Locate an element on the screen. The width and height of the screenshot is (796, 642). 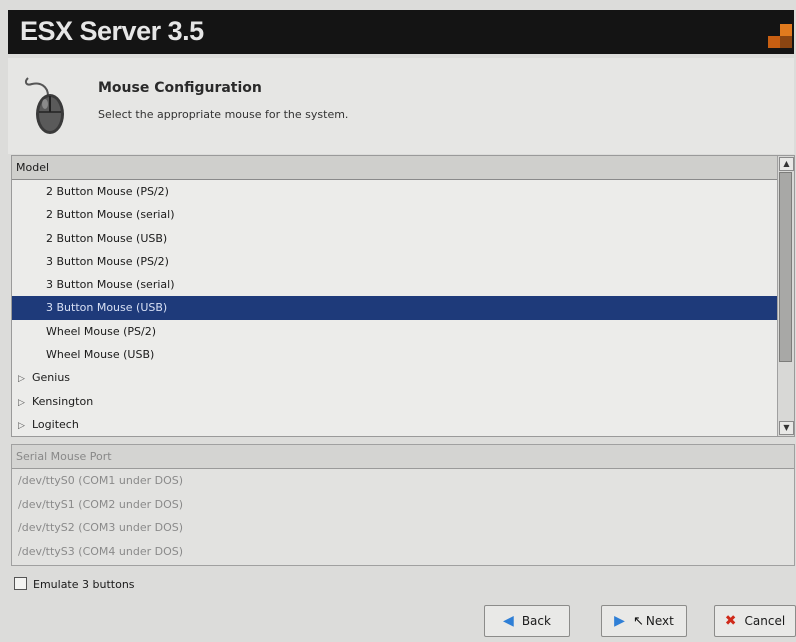
back-label: Back is located at coordinates (536, 621).